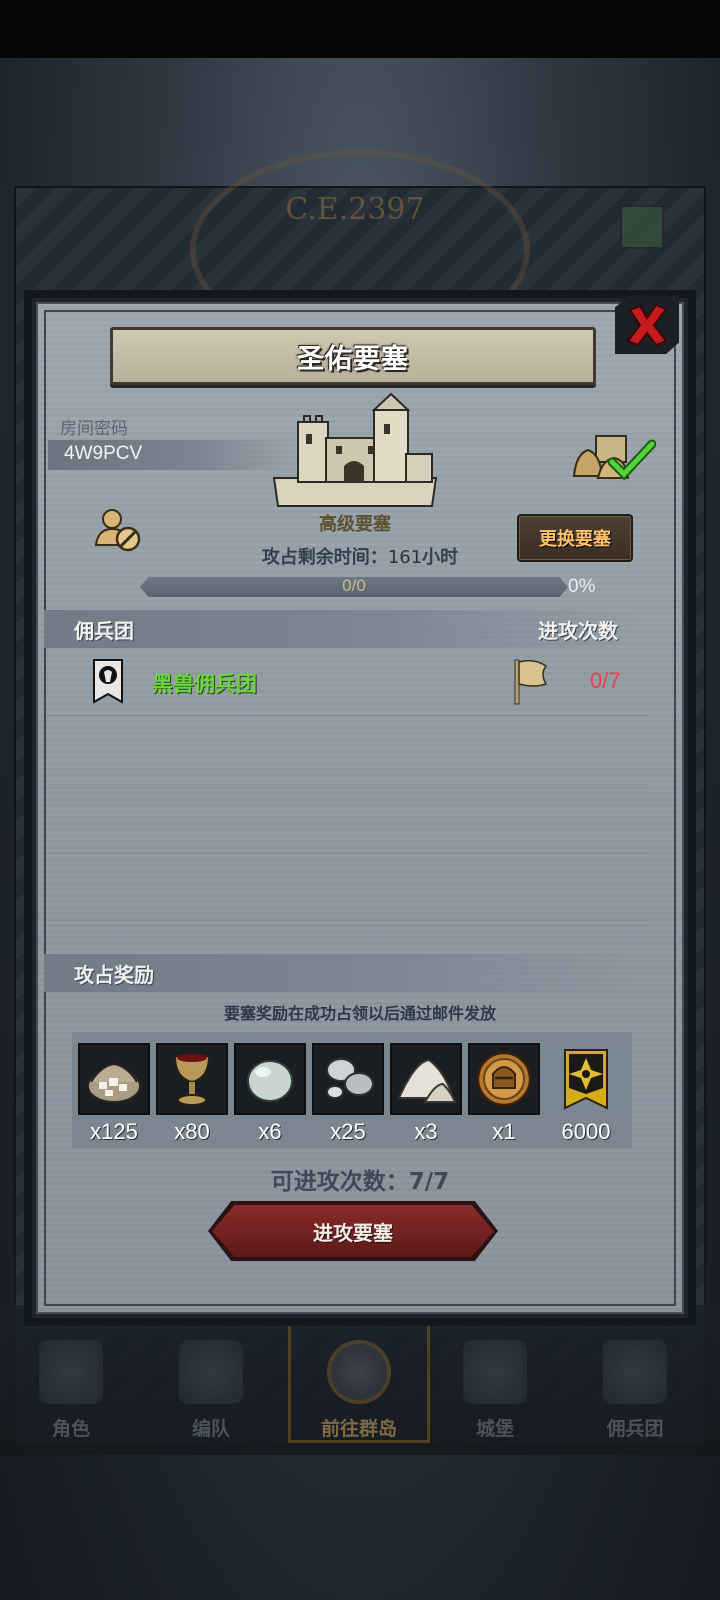 This screenshot has height=1600, width=720. Describe the element at coordinates (118, 529) in the screenshot. I see `no-user-icon` at that location.